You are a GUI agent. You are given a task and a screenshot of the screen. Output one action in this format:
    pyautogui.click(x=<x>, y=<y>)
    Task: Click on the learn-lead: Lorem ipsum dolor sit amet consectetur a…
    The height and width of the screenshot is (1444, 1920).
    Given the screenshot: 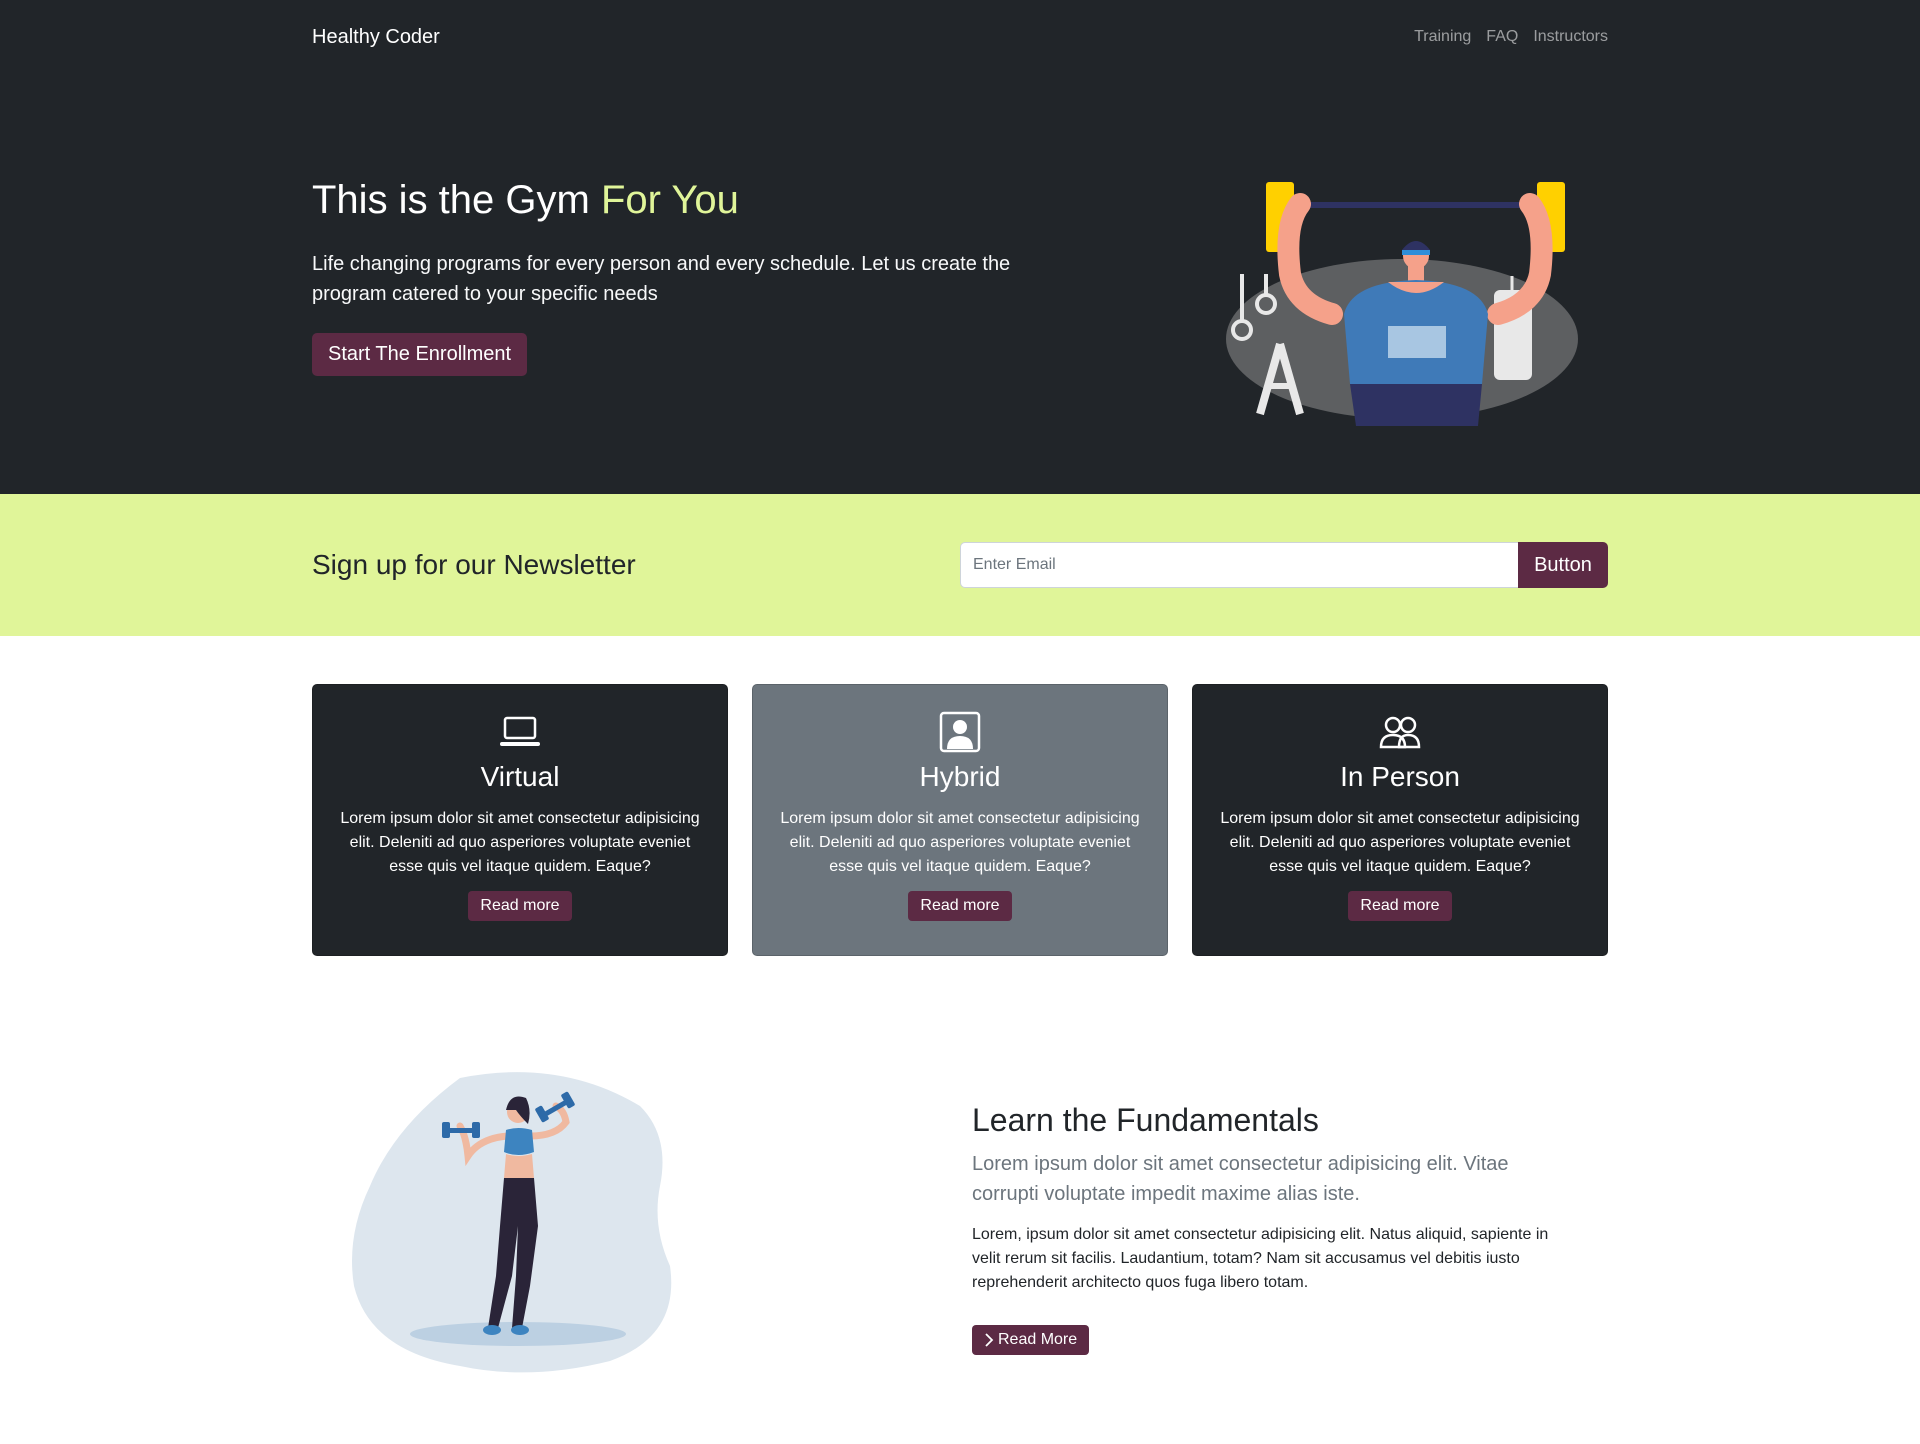 What is the action you would take?
    pyautogui.click(x=1240, y=1179)
    